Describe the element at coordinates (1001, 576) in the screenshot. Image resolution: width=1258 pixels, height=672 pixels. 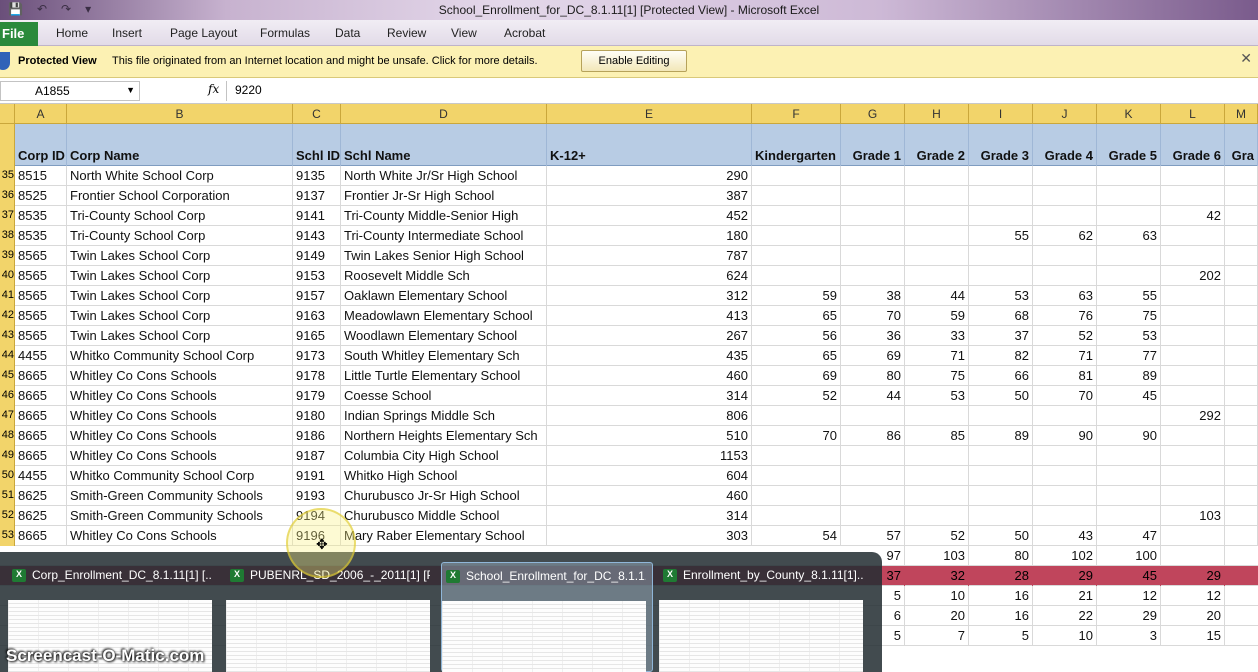
I see `cell-grade-3: 28` at that location.